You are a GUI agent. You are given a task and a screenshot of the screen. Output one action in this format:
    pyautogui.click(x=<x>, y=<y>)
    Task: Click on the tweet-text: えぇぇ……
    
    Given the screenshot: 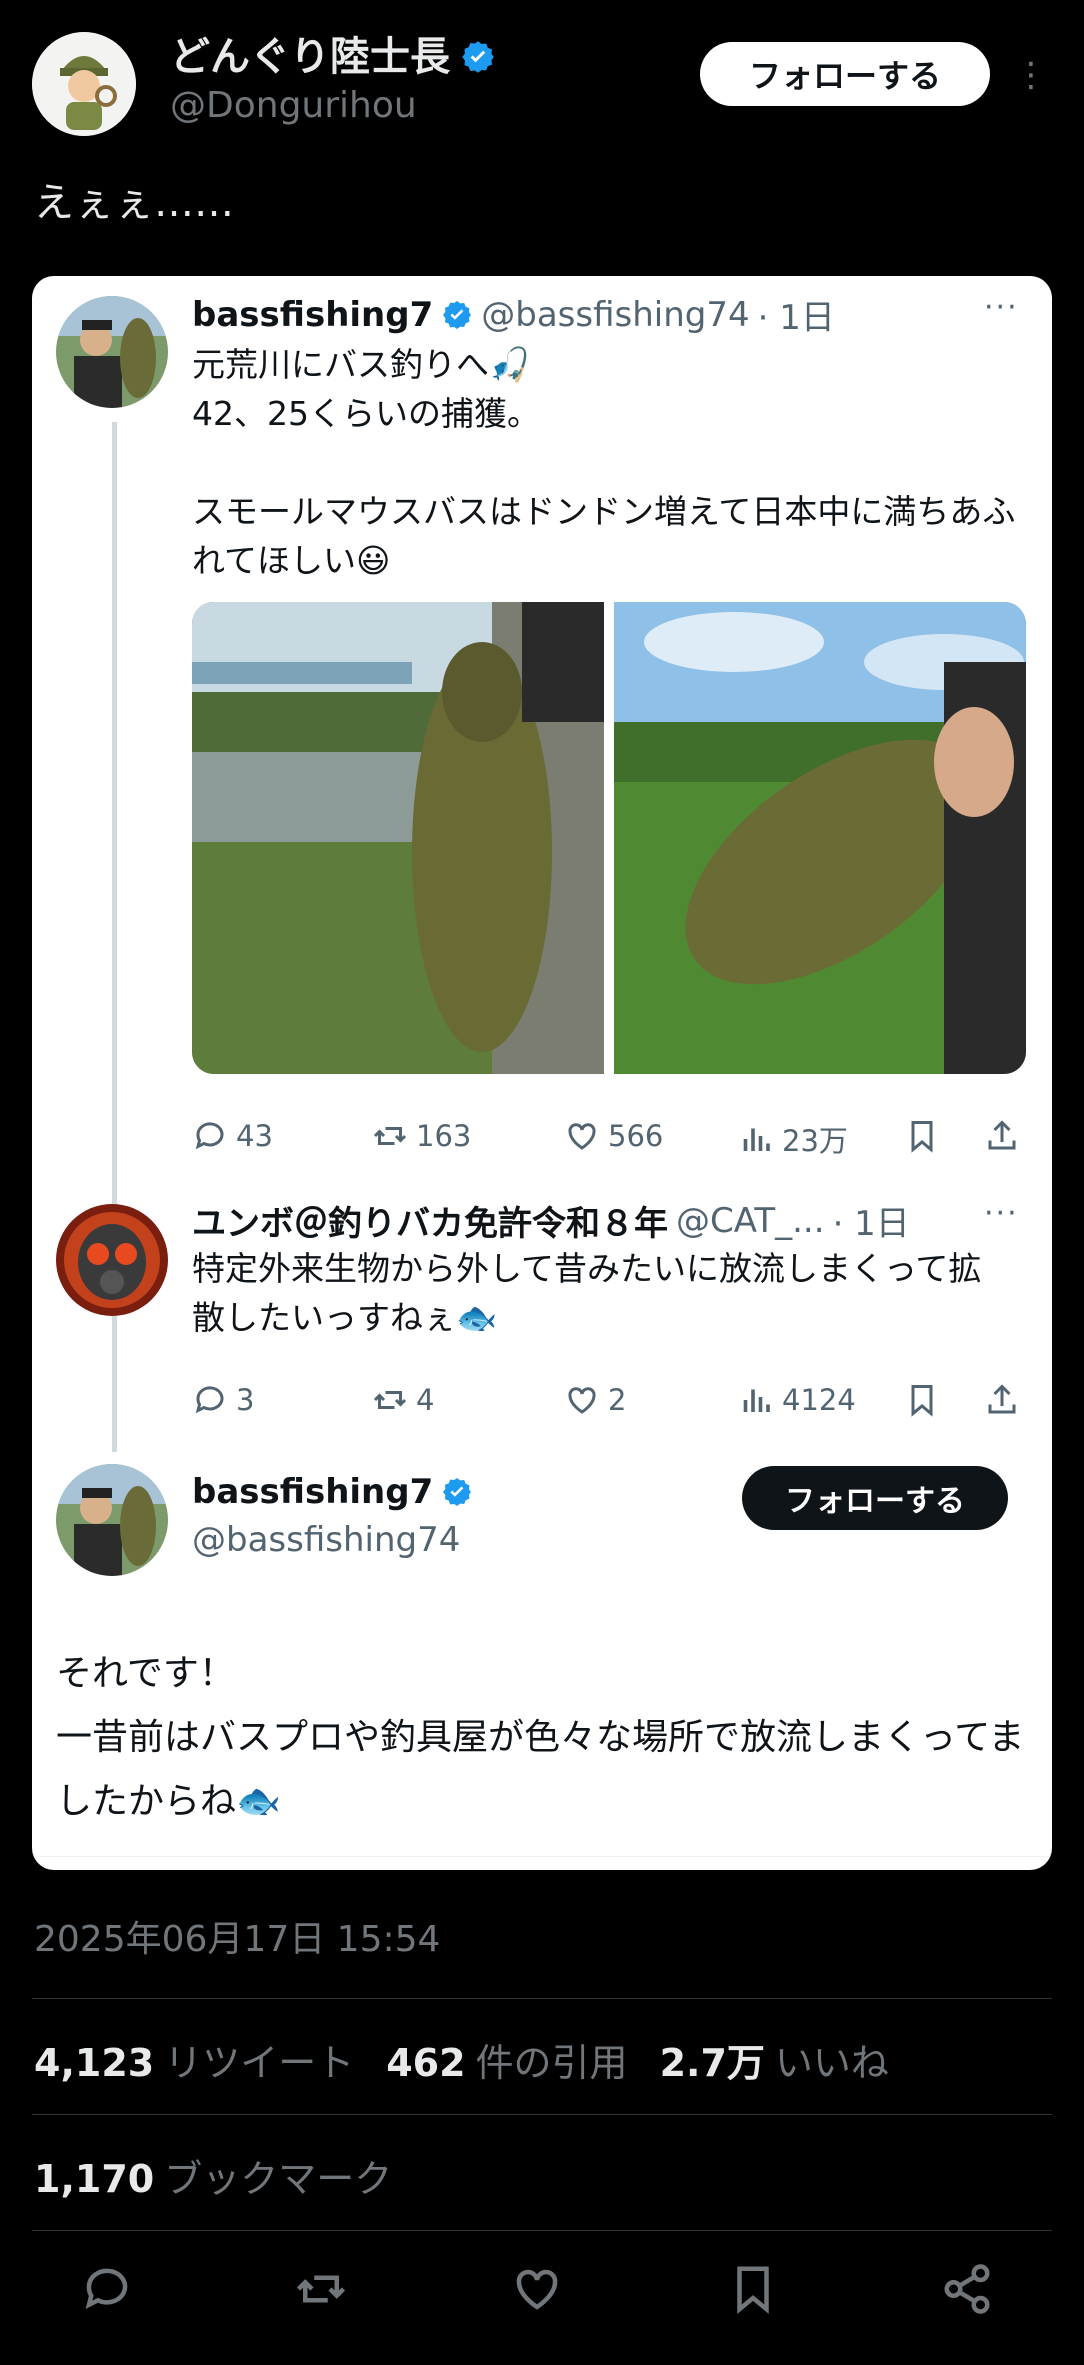 What is the action you would take?
    pyautogui.click(x=134, y=203)
    